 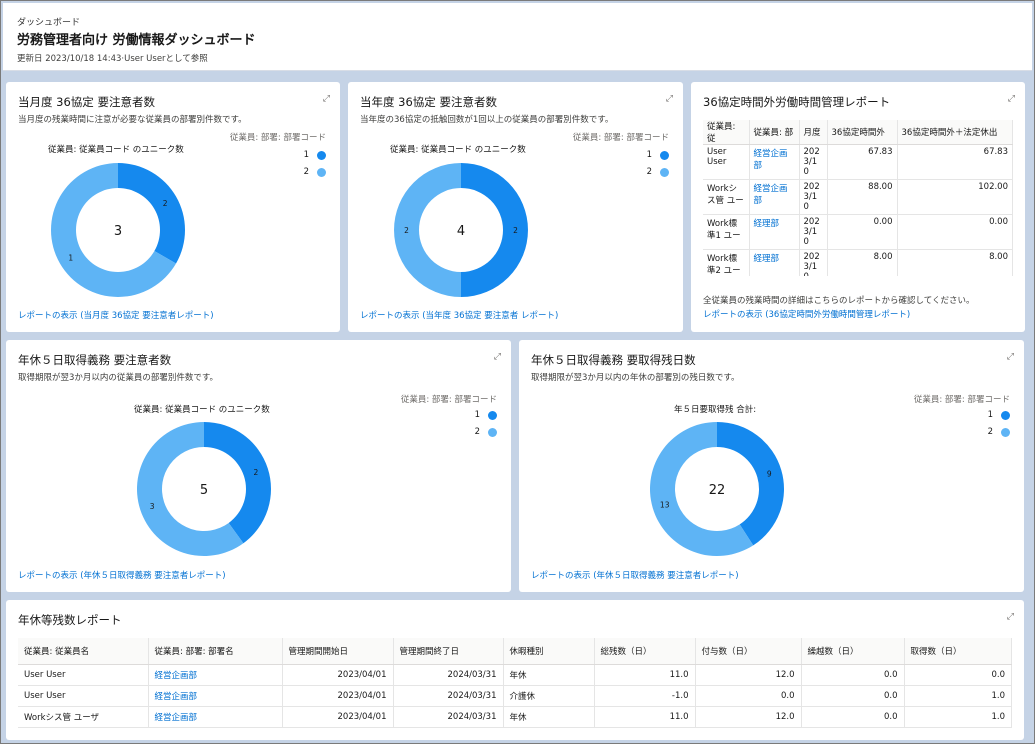 I want to click on report-link: レポートの表示 (当月度 36協定 要注意者レポート), so click(x=116, y=315).